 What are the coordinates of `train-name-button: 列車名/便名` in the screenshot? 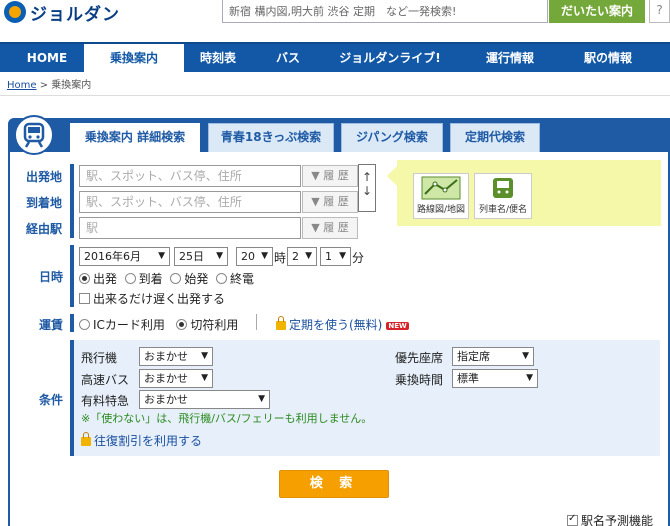 It's located at (503, 196).